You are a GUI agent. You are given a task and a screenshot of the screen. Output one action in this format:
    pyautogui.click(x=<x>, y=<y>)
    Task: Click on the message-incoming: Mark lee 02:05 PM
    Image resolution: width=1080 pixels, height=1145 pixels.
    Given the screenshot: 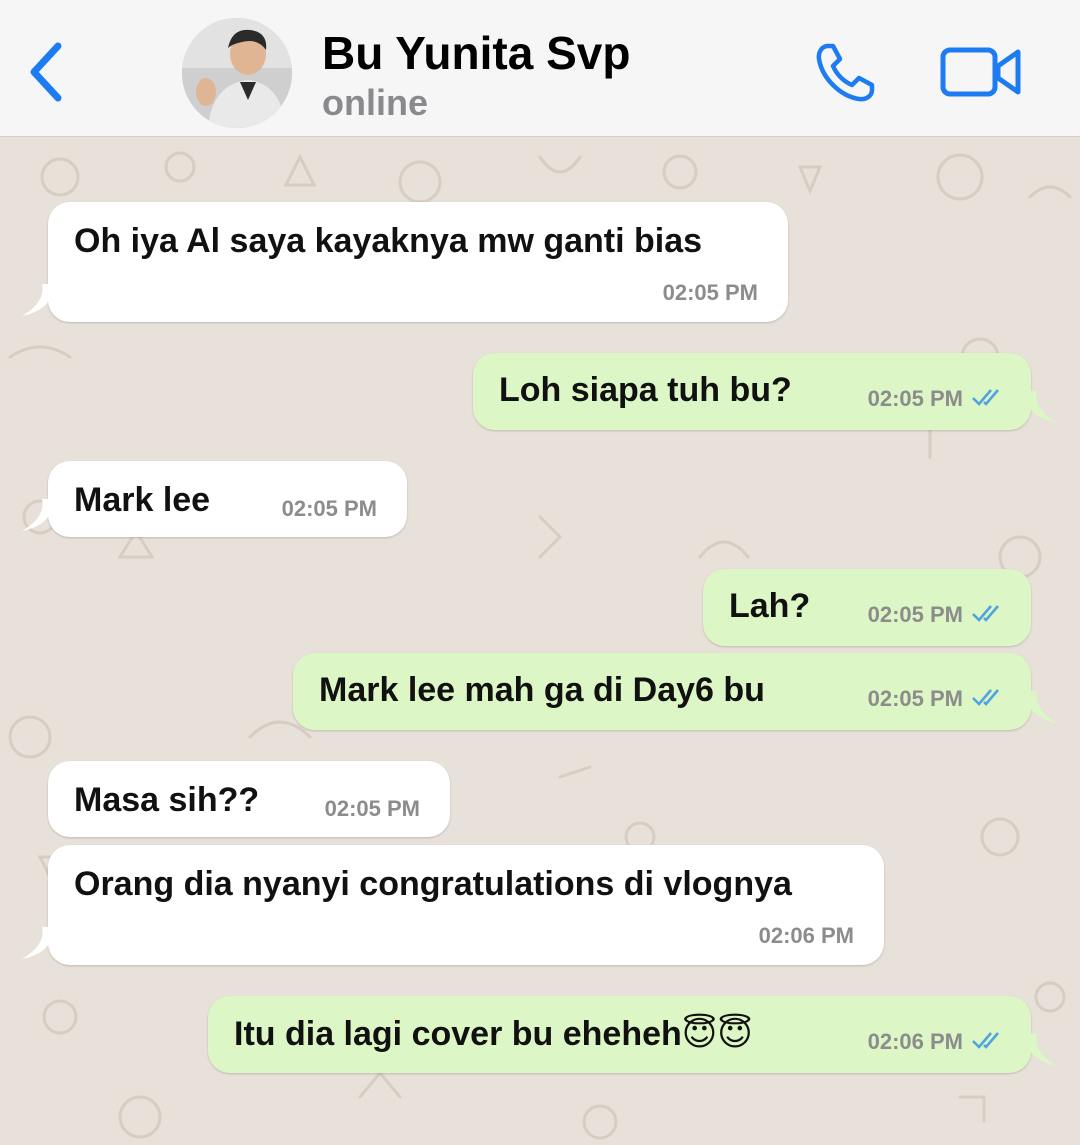 What is the action you would take?
    pyautogui.click(x=214, y=499)
    